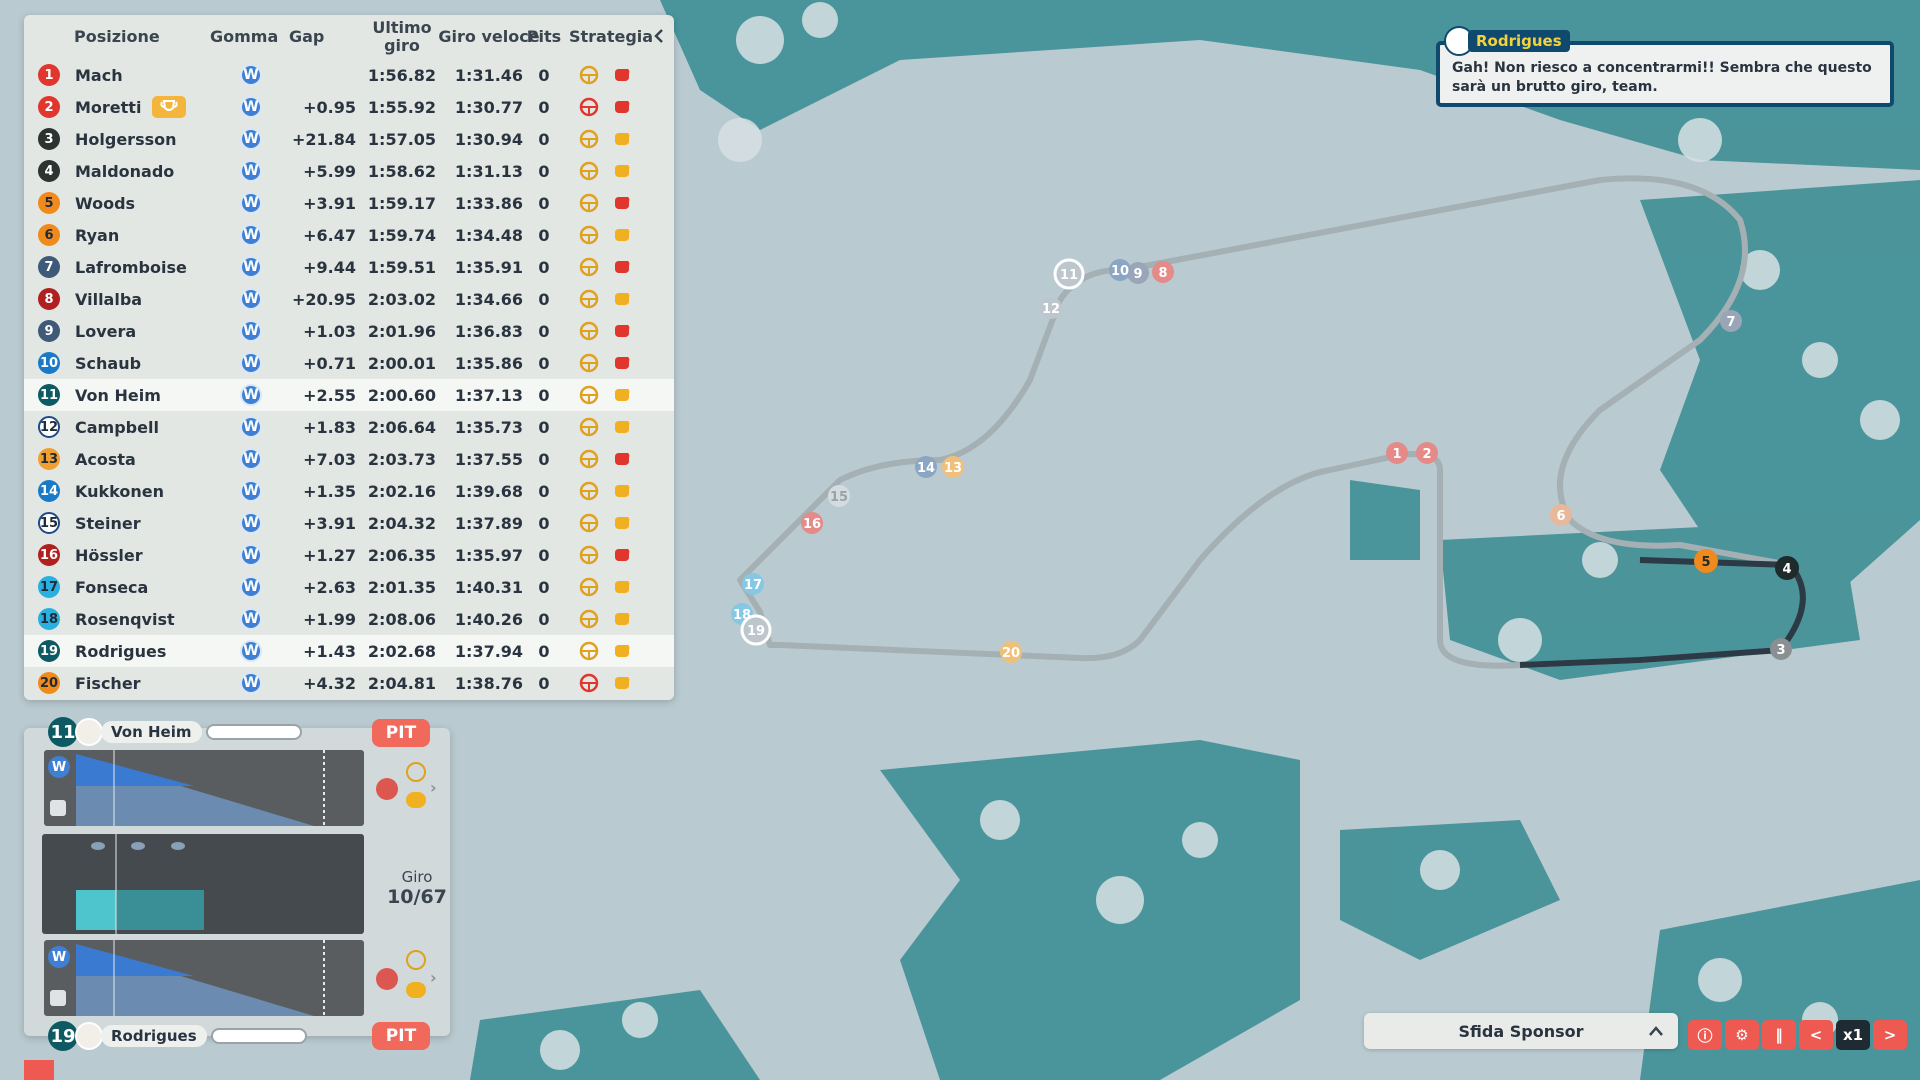 The width and height of the screenshot is (1920, 1080). Describe the element at coordinates (349, 363) in the screenshot. I see `table-row: 10 Schaub W +0.71 2:00.01 1:35.86 0` at that location.